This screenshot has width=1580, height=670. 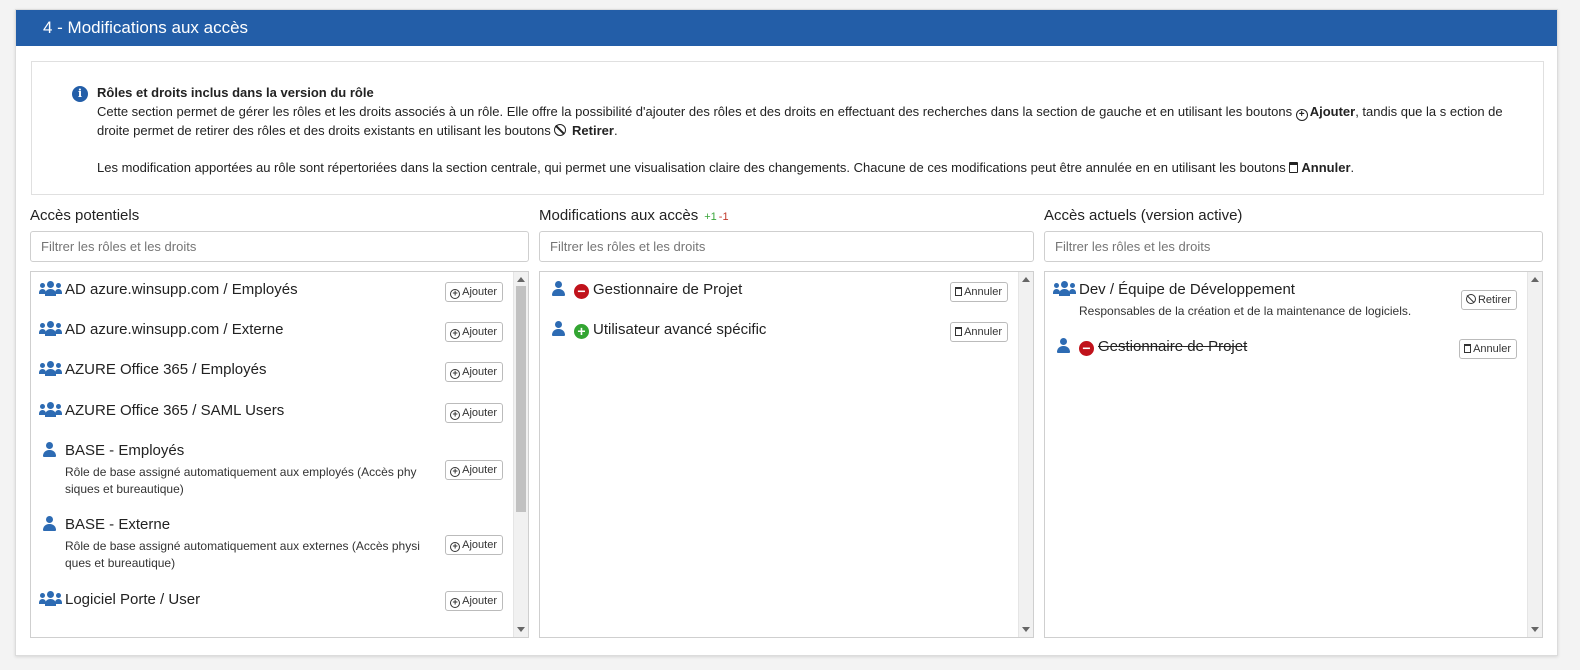 I want to click on list-item: AZURE Office 365 / SAML Users + Ajouter, so click(x=272, y=413).